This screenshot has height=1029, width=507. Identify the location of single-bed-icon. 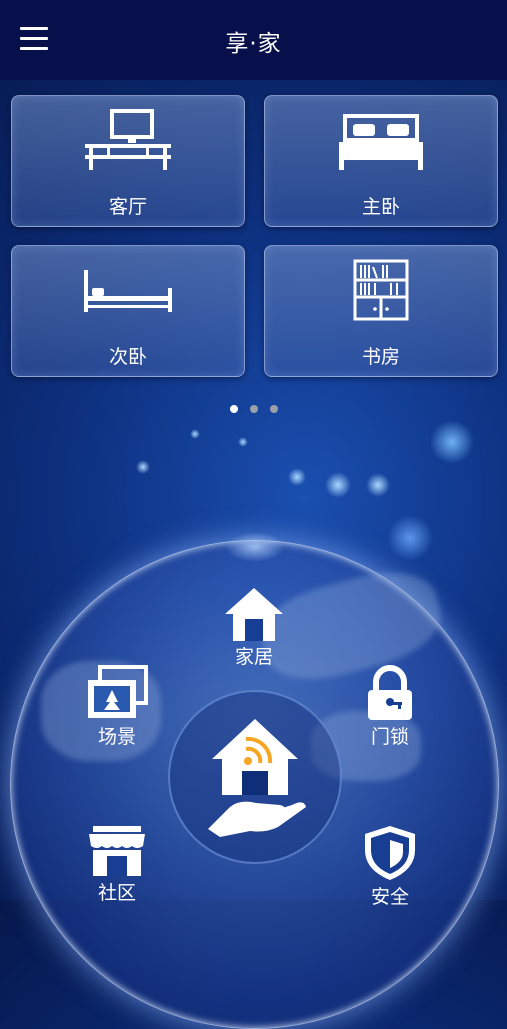
(128, 291).